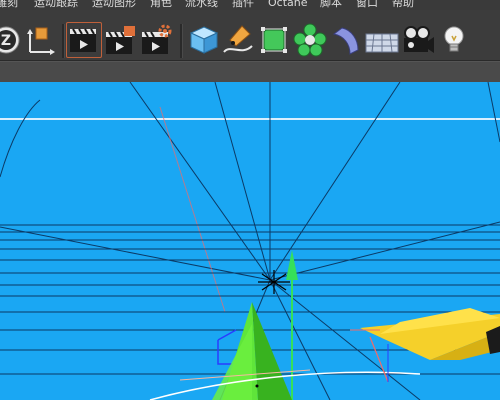 This screenshot has width=500, height=400. What do you see at coordinates (6, 41) in the screenshot?
I see `svg-text: Z` at bounding box center [6, 41].